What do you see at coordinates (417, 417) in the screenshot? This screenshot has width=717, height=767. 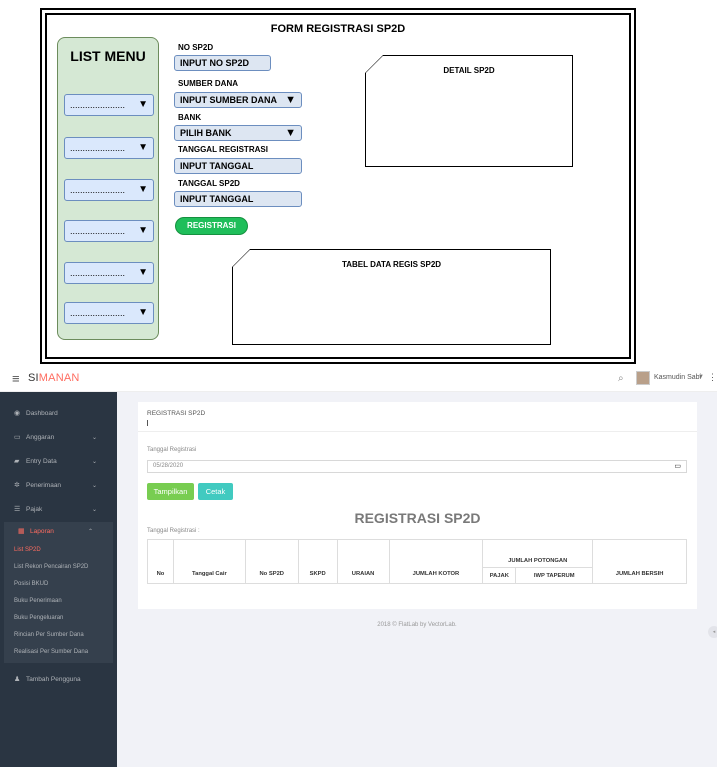 I see `panel-header: REGISTRASI SP2D` at bounding box center [417, 417].